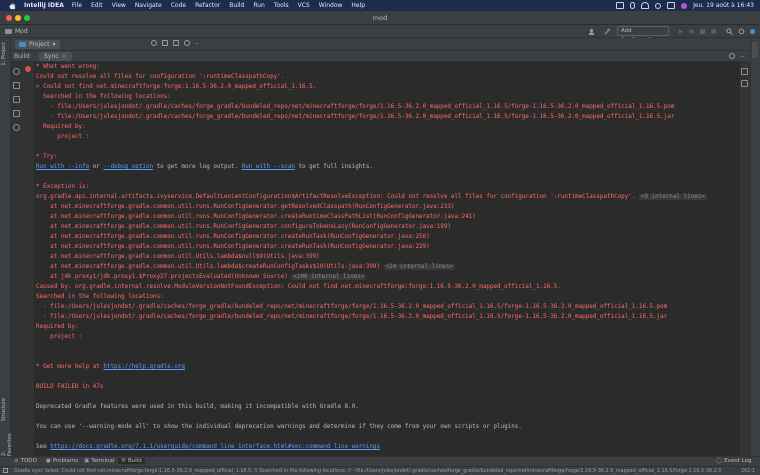  Describe the element at coordinates (165, 43) in the screenshot. I see `collapse-all-icon` at that location.